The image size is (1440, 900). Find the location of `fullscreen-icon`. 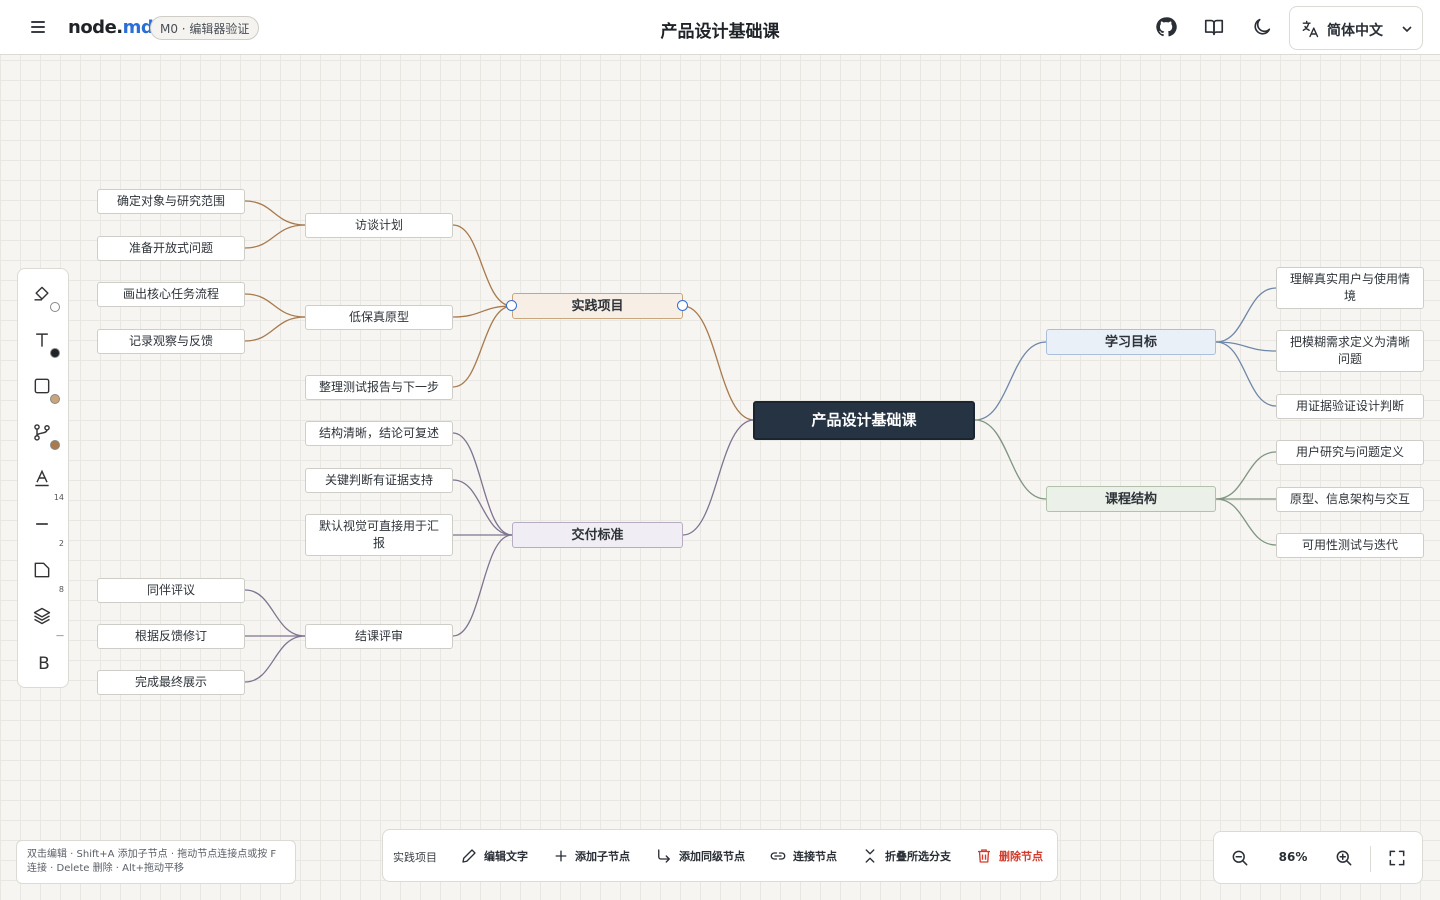

fullscreen-icon is located at coordinates (1398, 859).